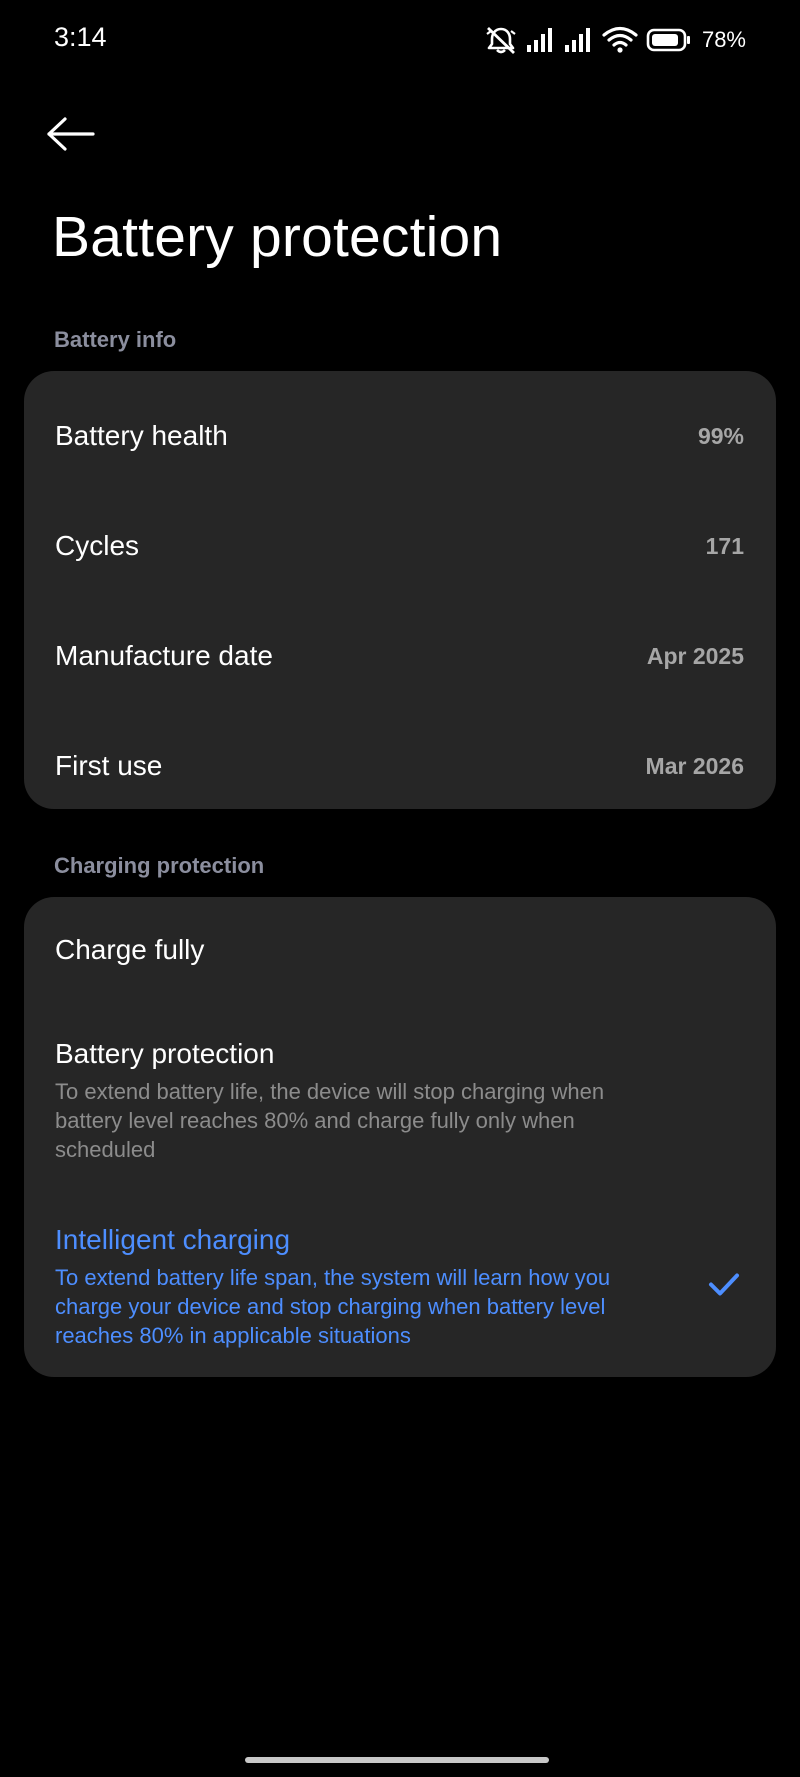 This screenshot has height=1777, width=800. I want to click on back-button, so click(78, 136).